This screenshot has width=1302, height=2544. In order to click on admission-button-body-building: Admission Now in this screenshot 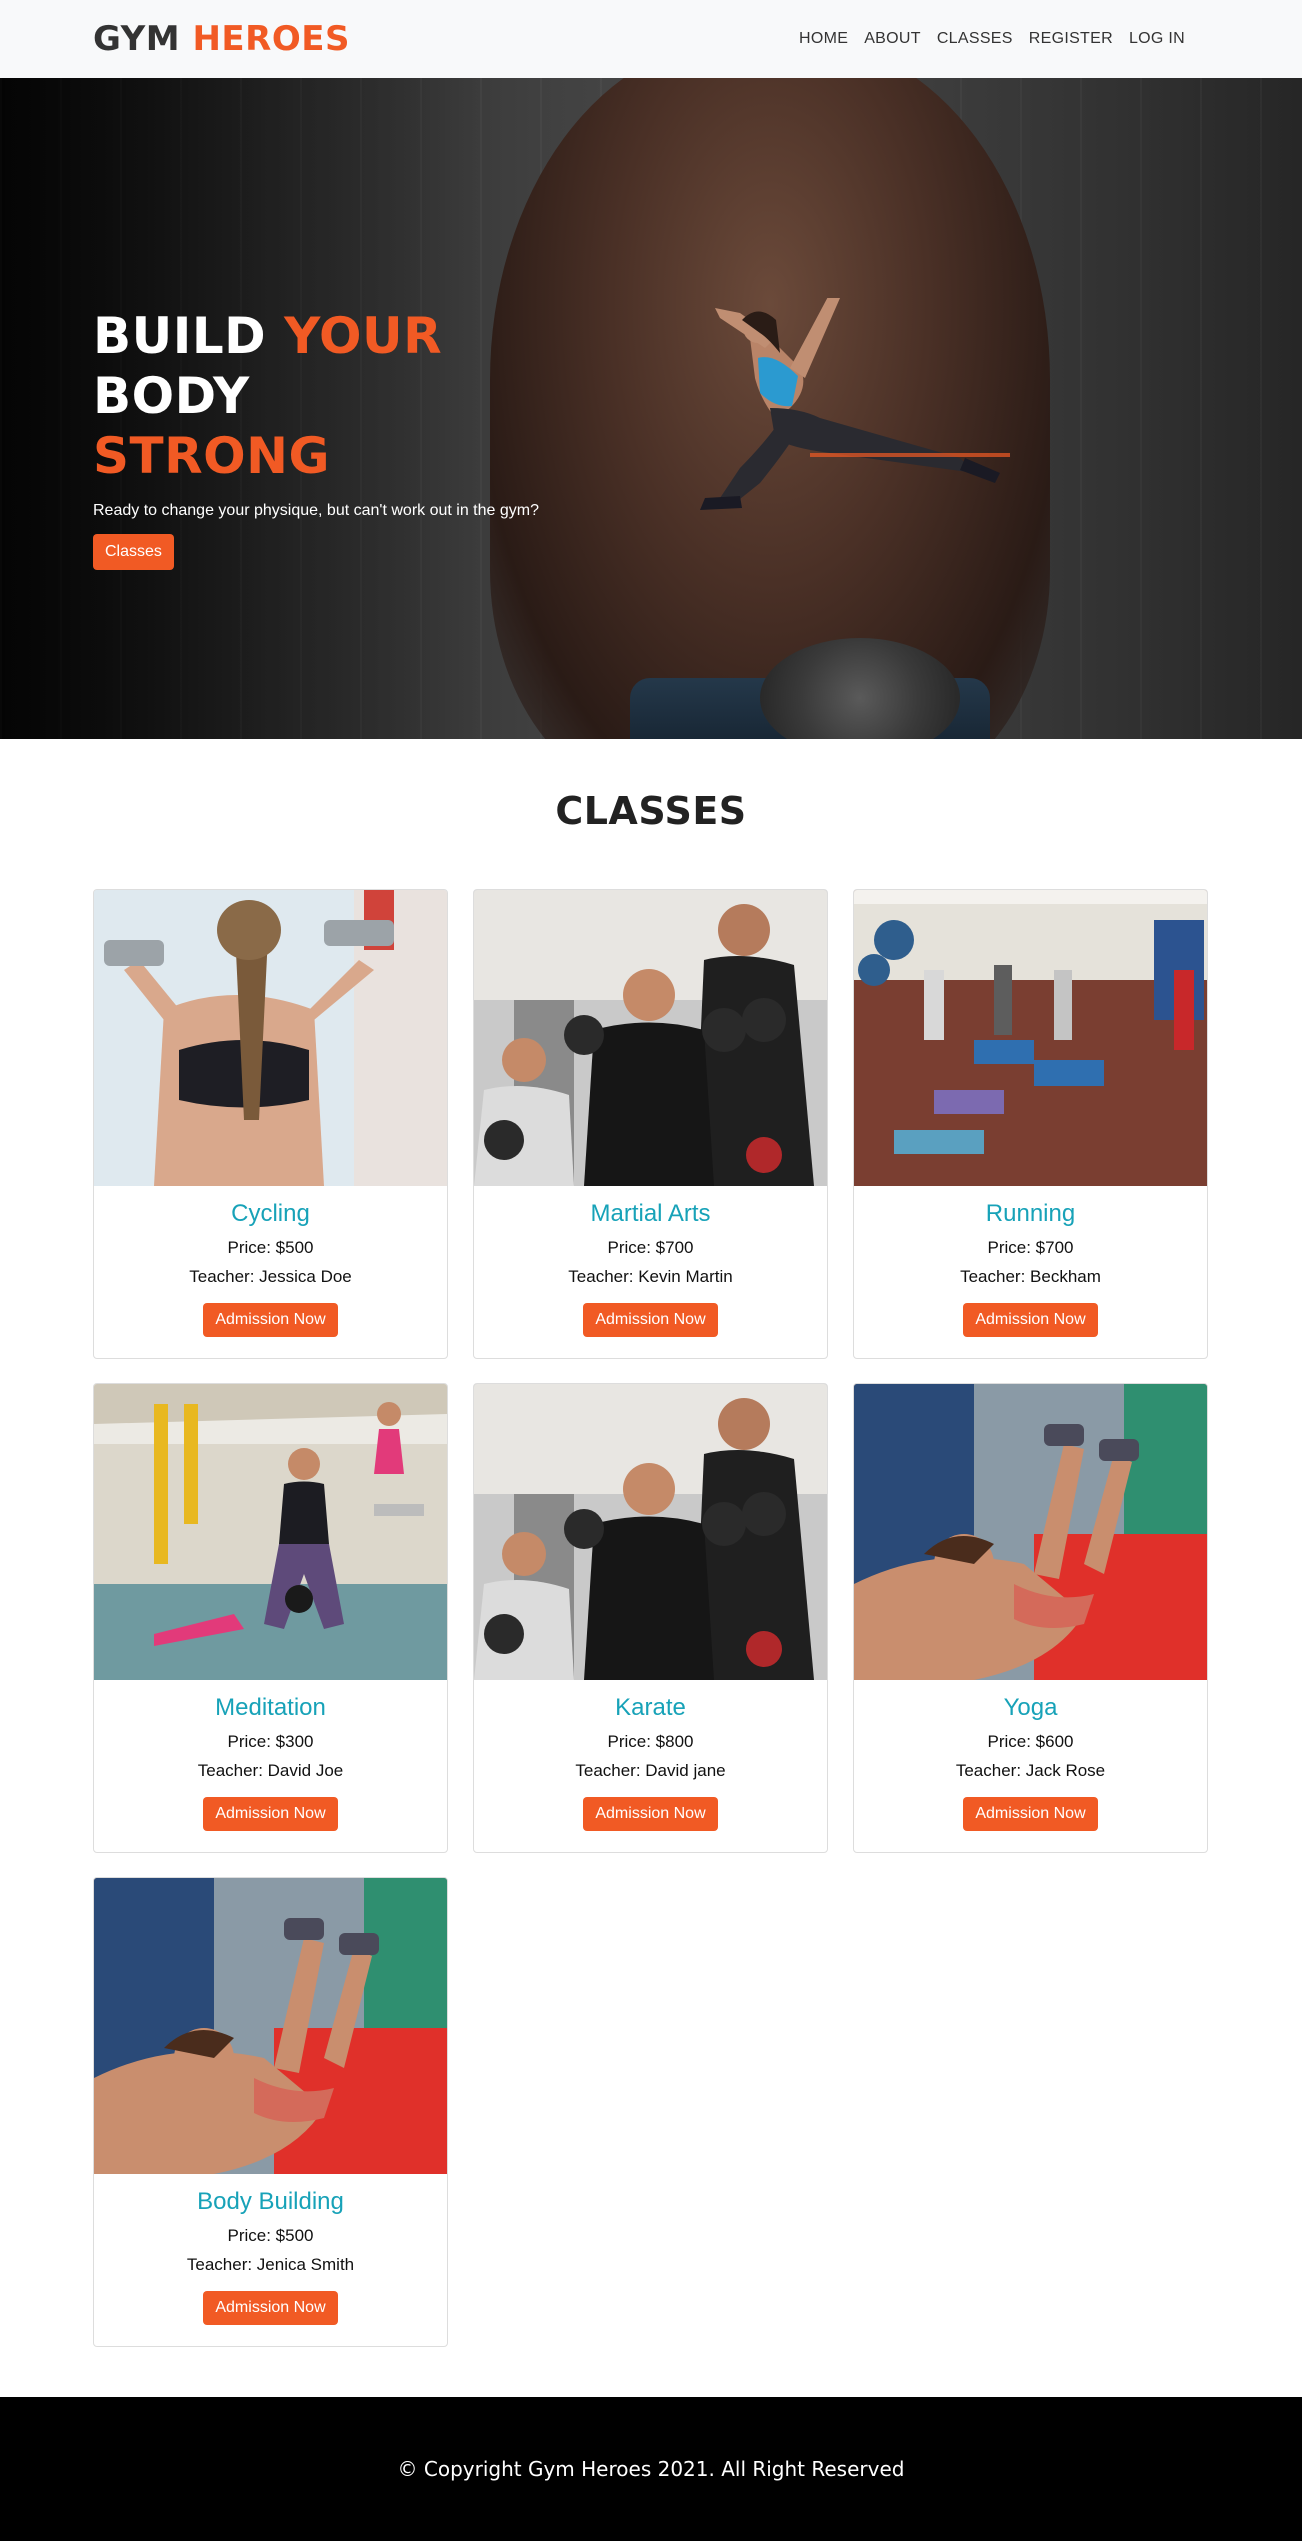, I will do `click(270, 2308)`.